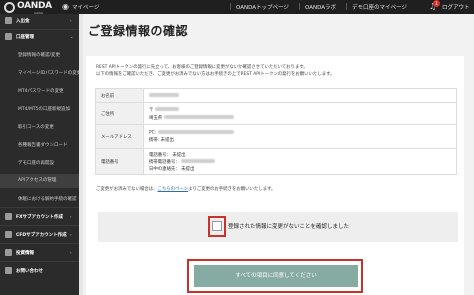  I want to click on page-title: ご登録情報の確認, so click(138, 31).